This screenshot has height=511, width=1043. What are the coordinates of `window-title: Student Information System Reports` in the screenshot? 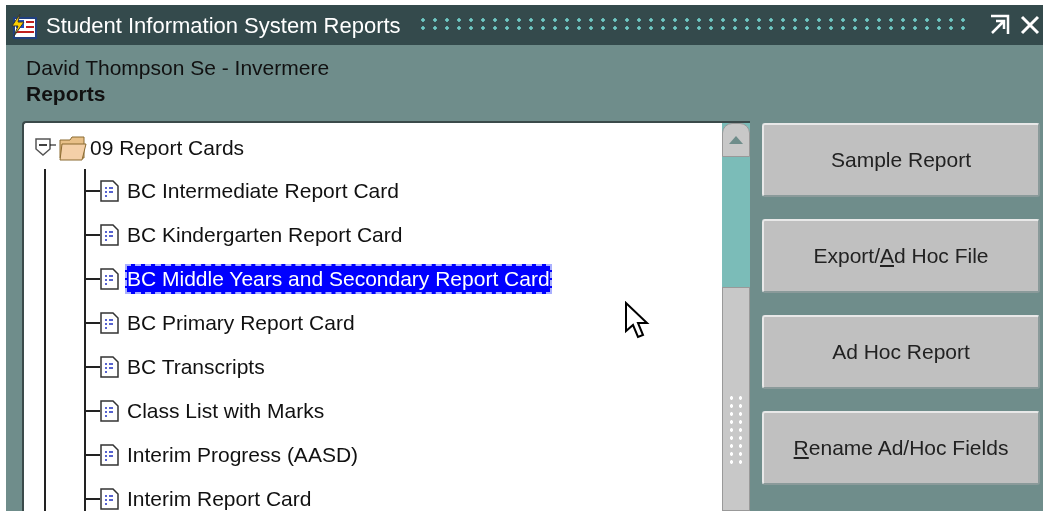 It's located at (223, 25).